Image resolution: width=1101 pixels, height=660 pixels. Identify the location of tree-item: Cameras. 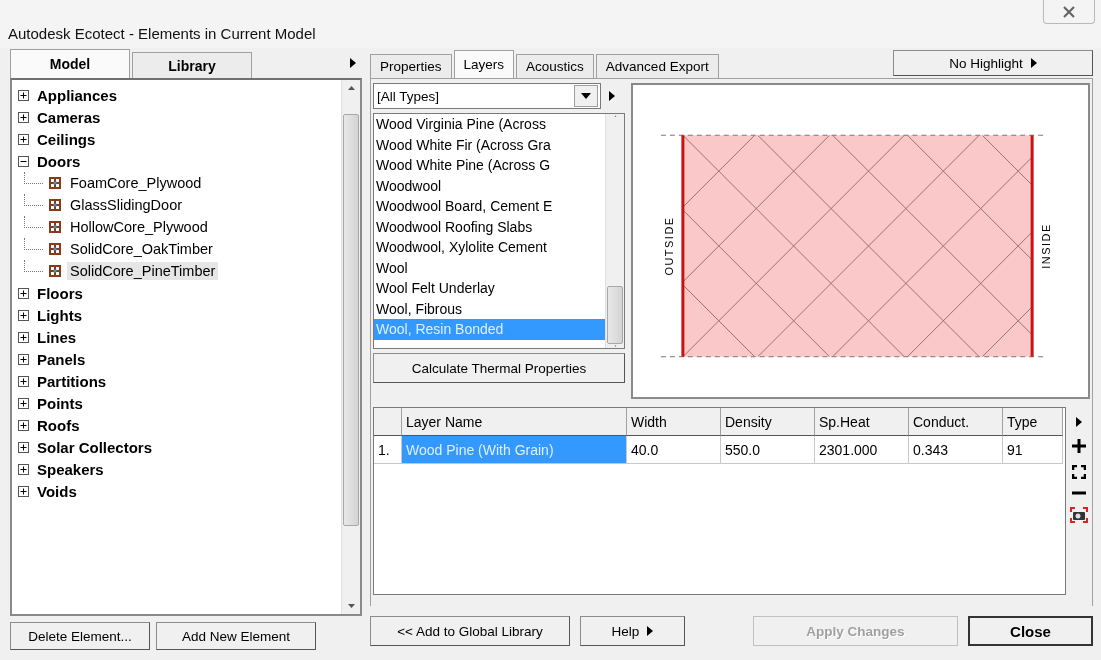
(69, 117).